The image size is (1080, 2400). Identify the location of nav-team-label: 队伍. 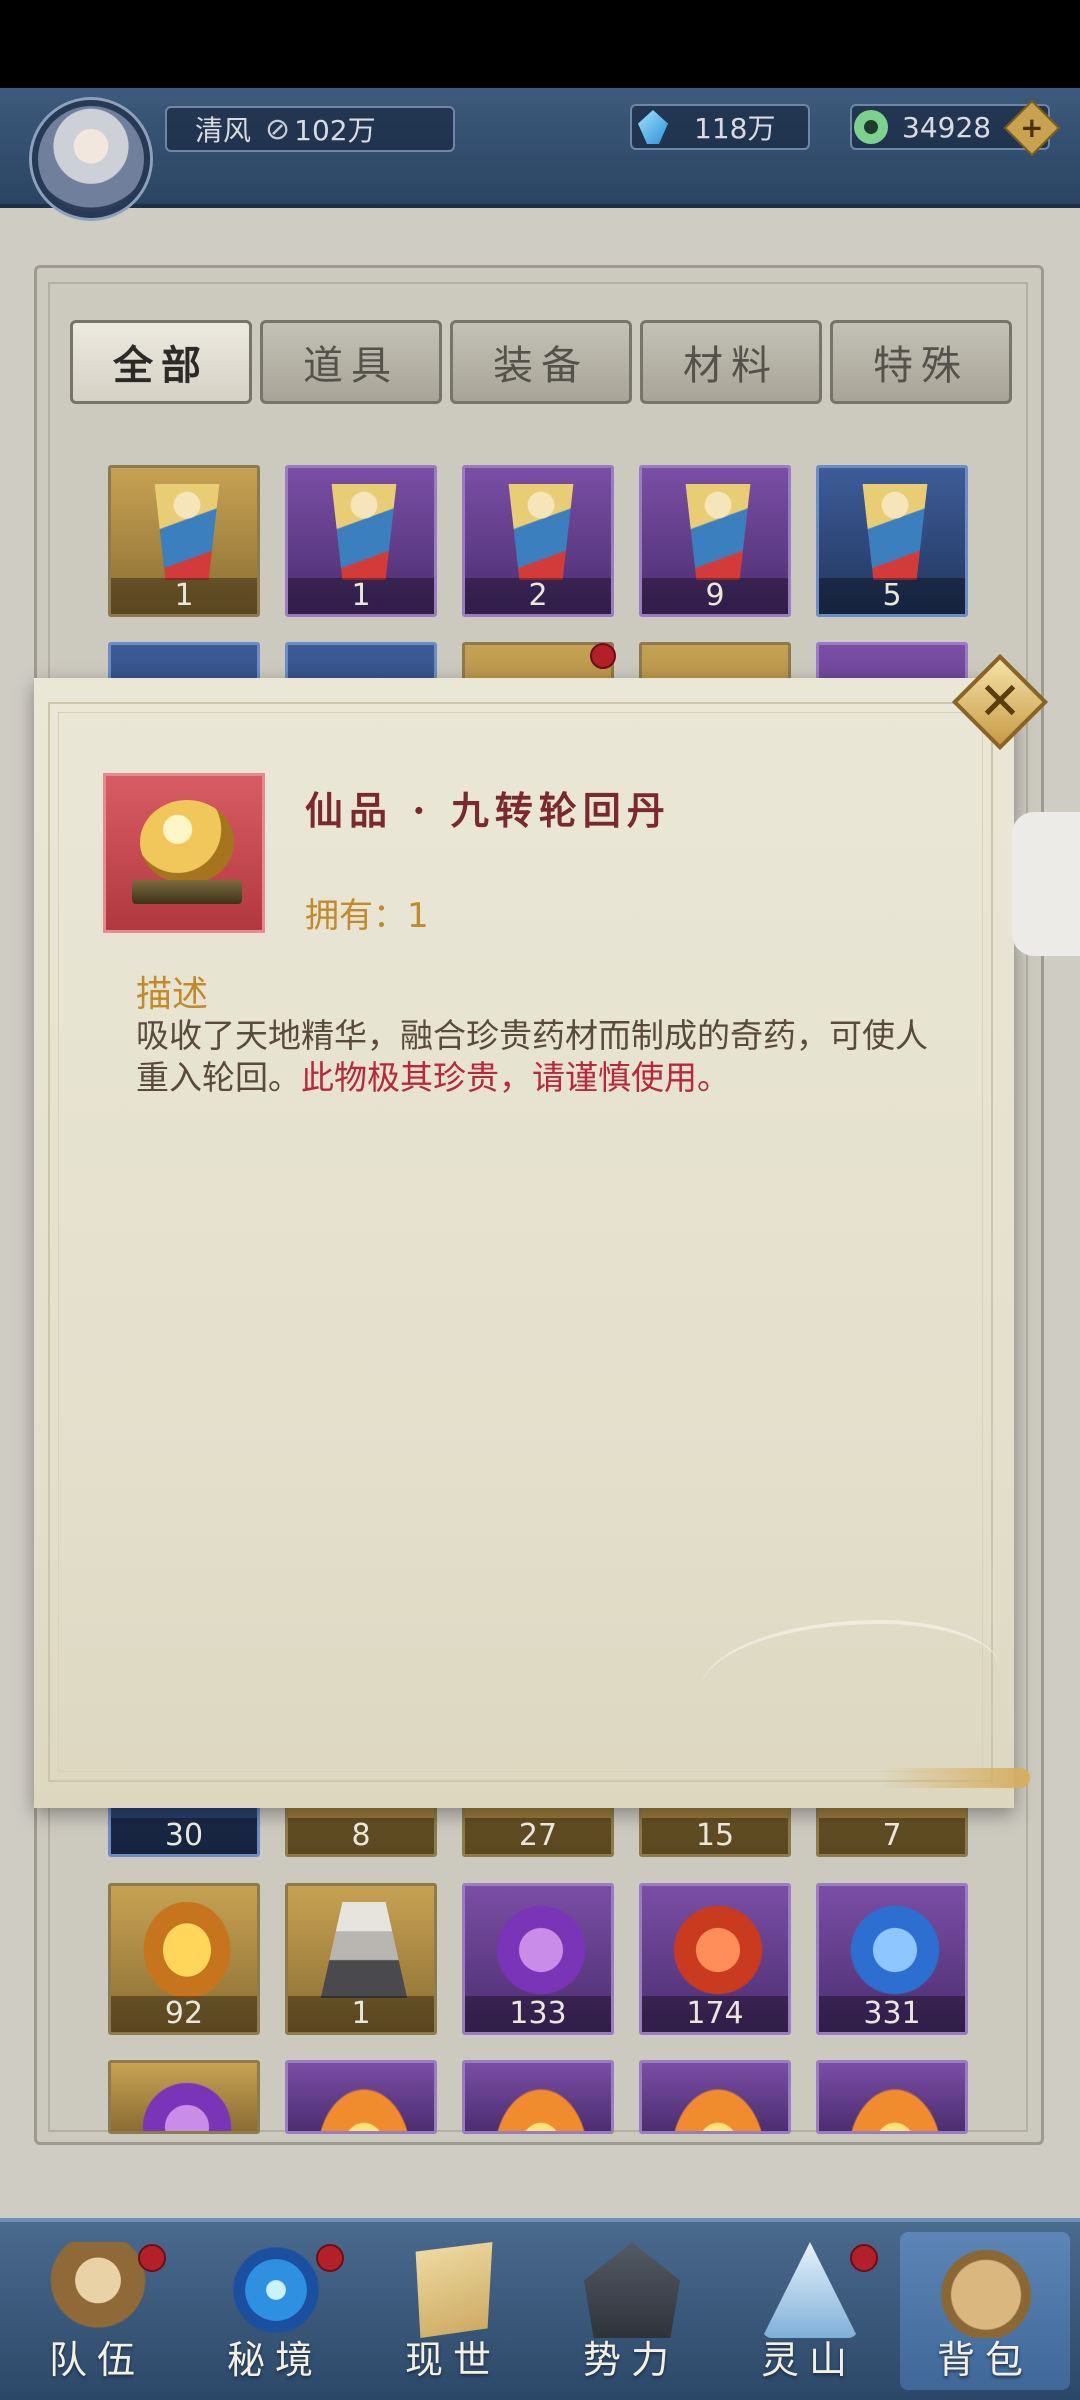
(96, 2360).